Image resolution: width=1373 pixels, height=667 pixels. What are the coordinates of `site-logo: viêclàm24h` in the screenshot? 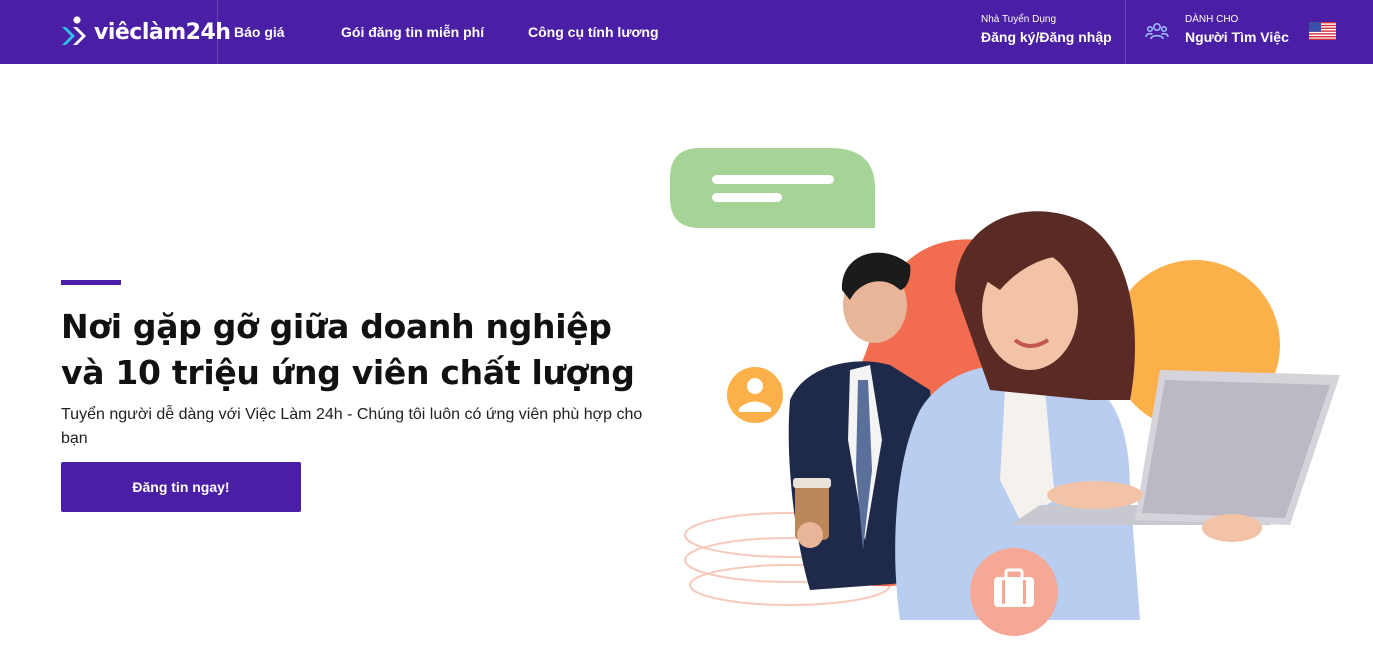 It's located at (145, 32).